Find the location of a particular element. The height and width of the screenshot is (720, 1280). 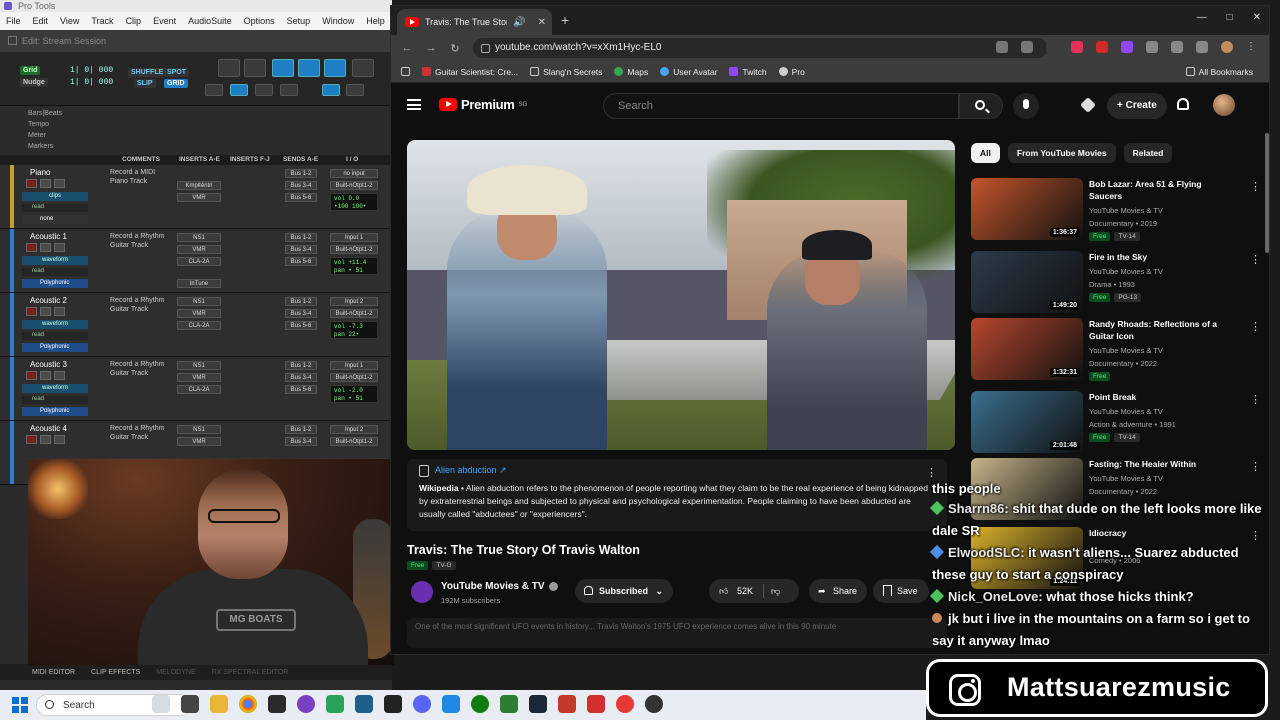

solo-button is located at coordinates (45, 311).